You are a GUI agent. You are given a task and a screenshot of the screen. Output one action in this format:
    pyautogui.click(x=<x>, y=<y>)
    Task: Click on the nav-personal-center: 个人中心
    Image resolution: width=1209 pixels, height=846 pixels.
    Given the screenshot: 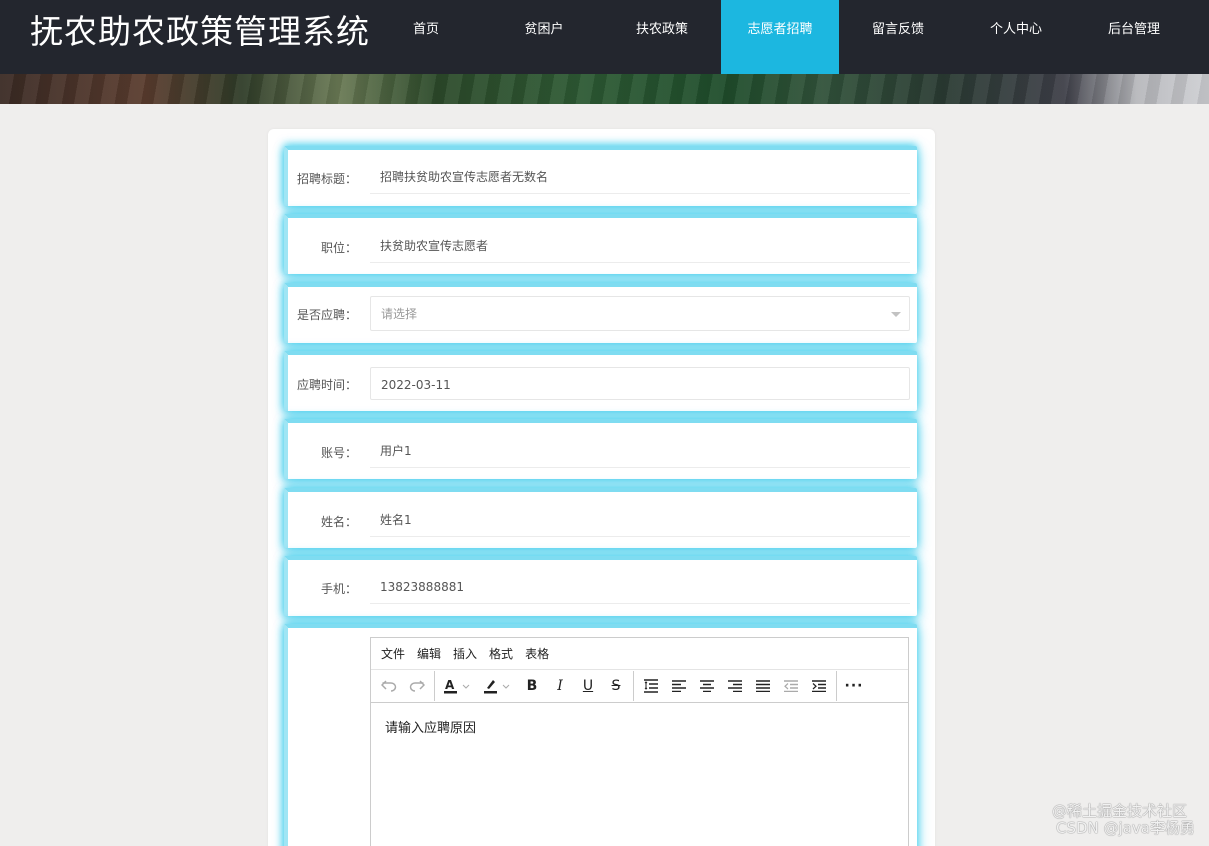 What is the action you would take?
    pyautogui.click(x=1016, y=37)
    